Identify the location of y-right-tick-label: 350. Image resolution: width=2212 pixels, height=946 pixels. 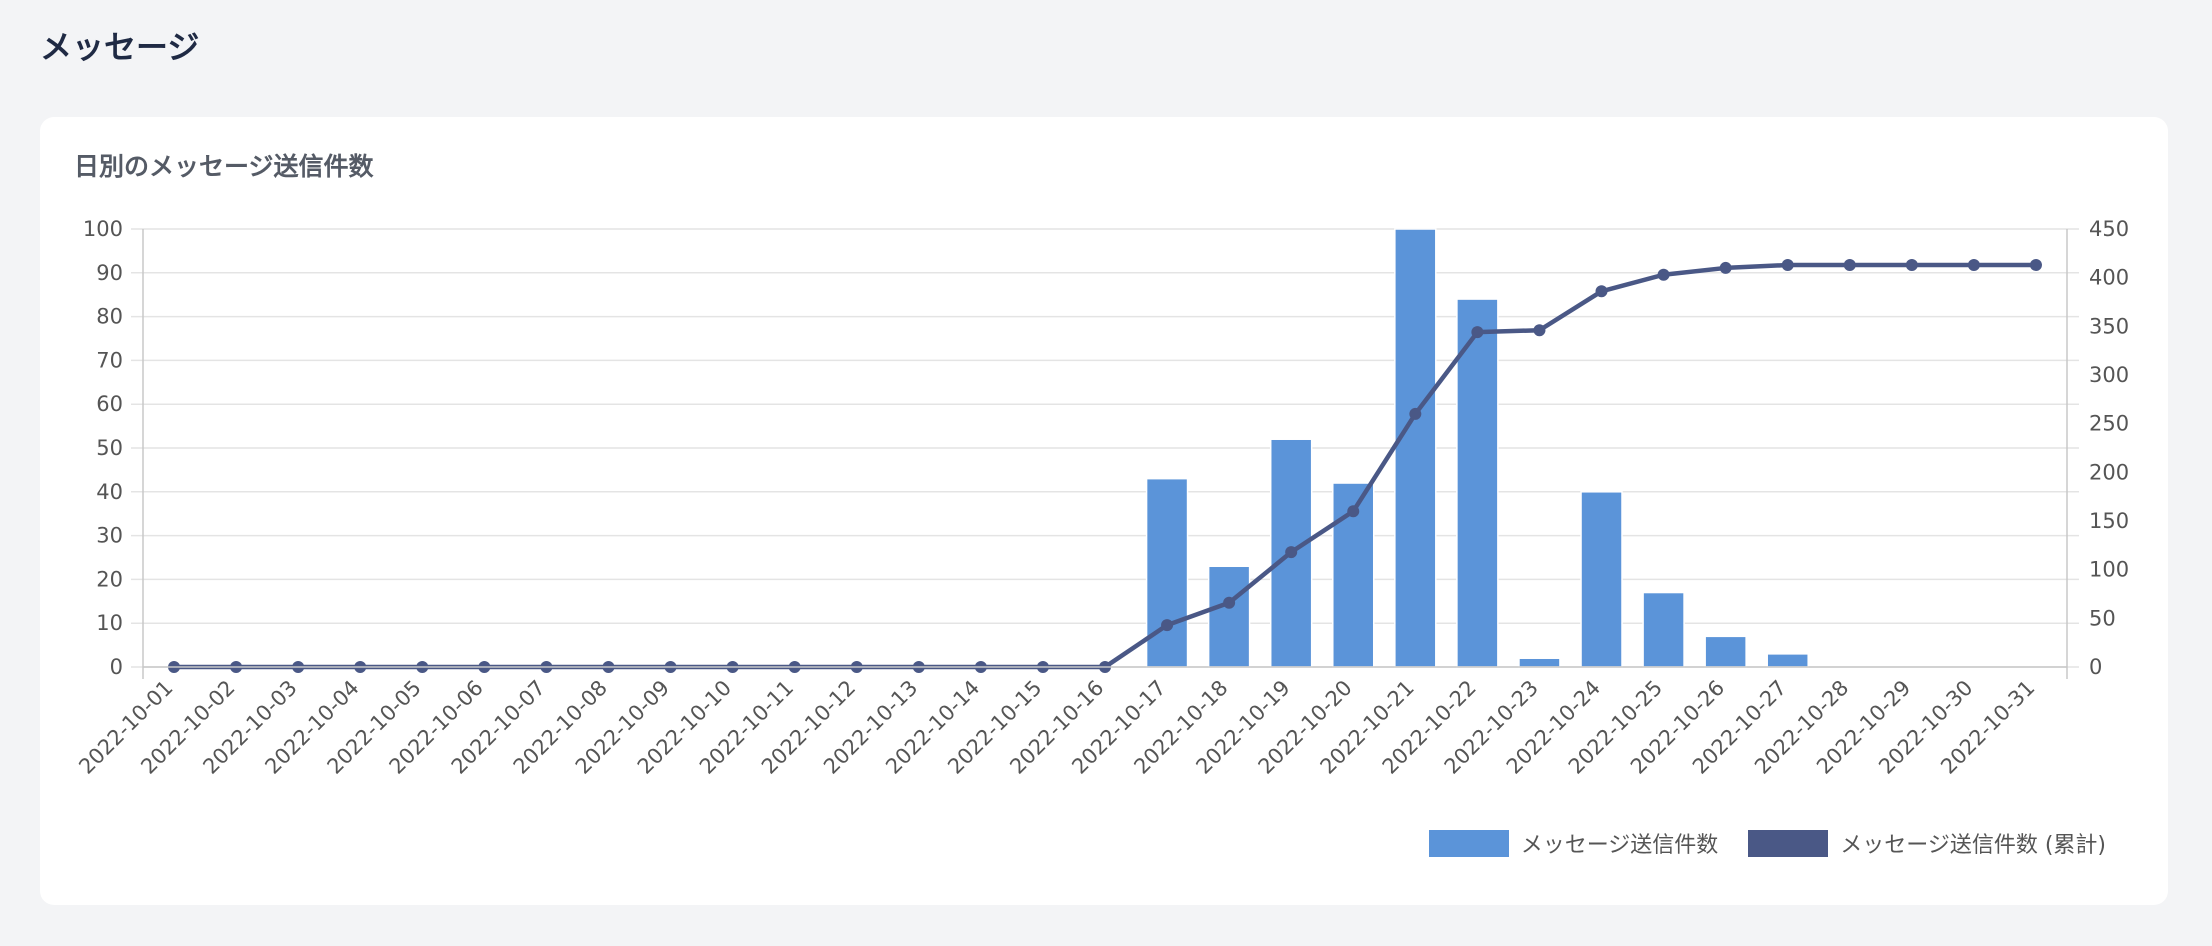
(2109, 326).